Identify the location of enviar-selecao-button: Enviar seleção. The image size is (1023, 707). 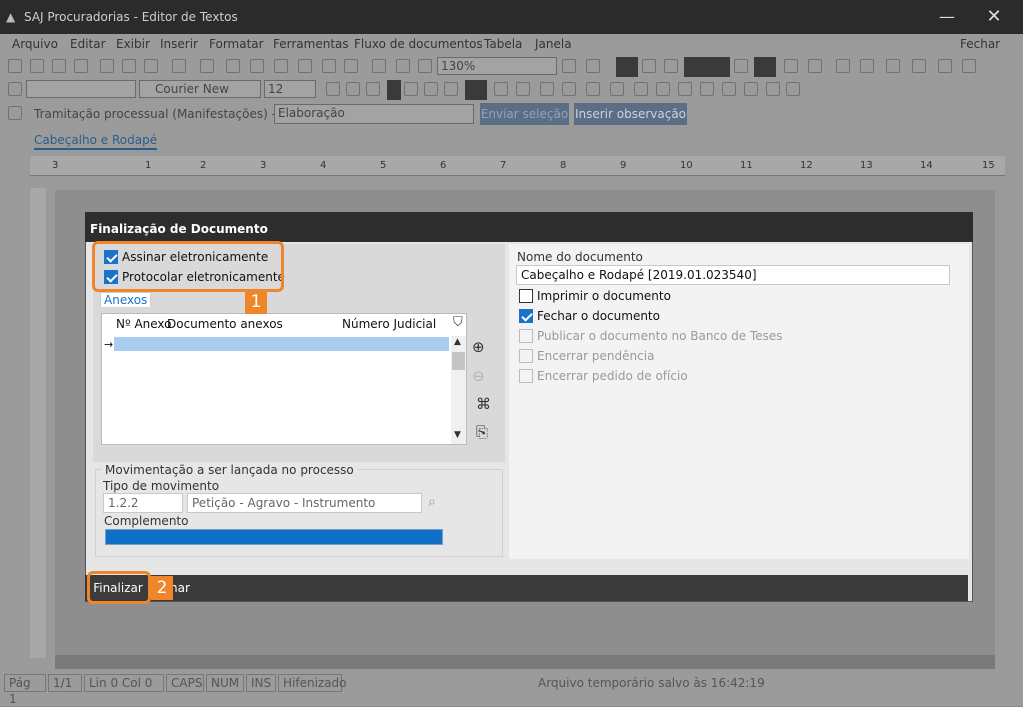
(524, 114).